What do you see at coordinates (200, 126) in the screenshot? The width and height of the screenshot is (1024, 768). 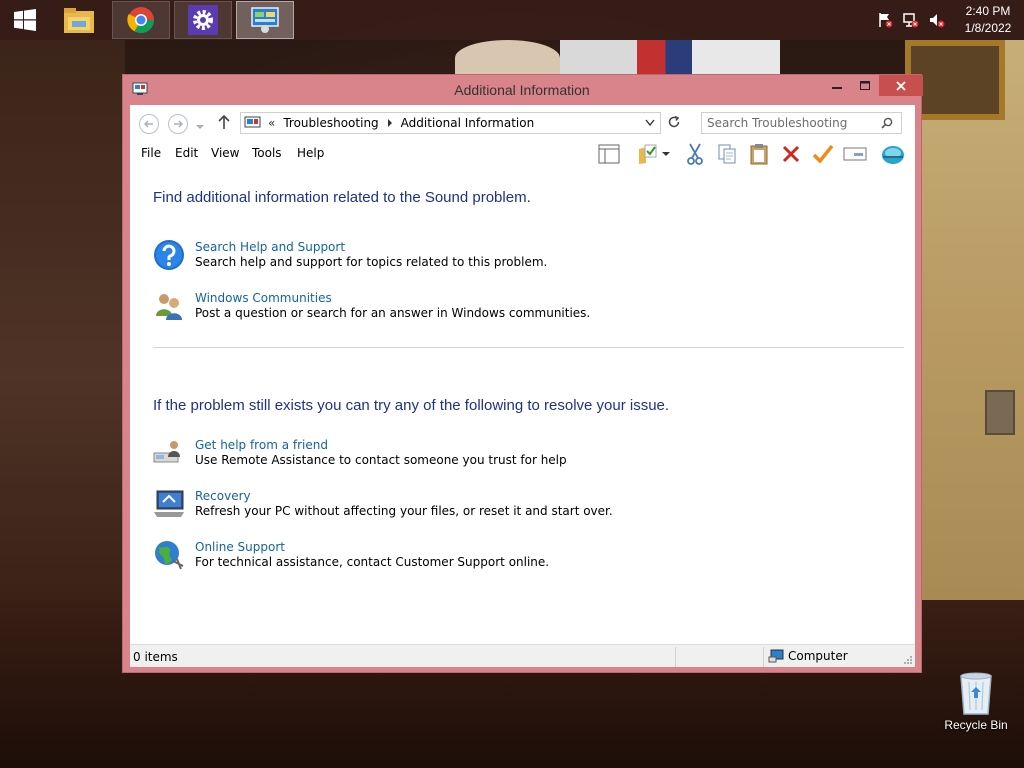 I see `recent-locations-button` at bounding box center [200, 126].